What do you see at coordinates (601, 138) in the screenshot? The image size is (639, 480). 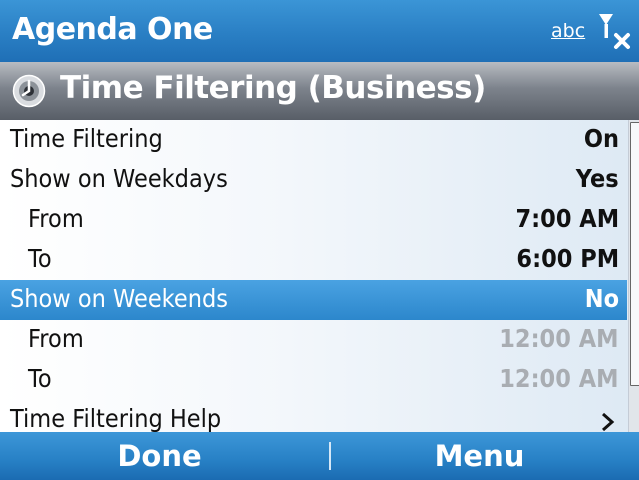 I see `setting-value: On` at bounding box center [601, 138].